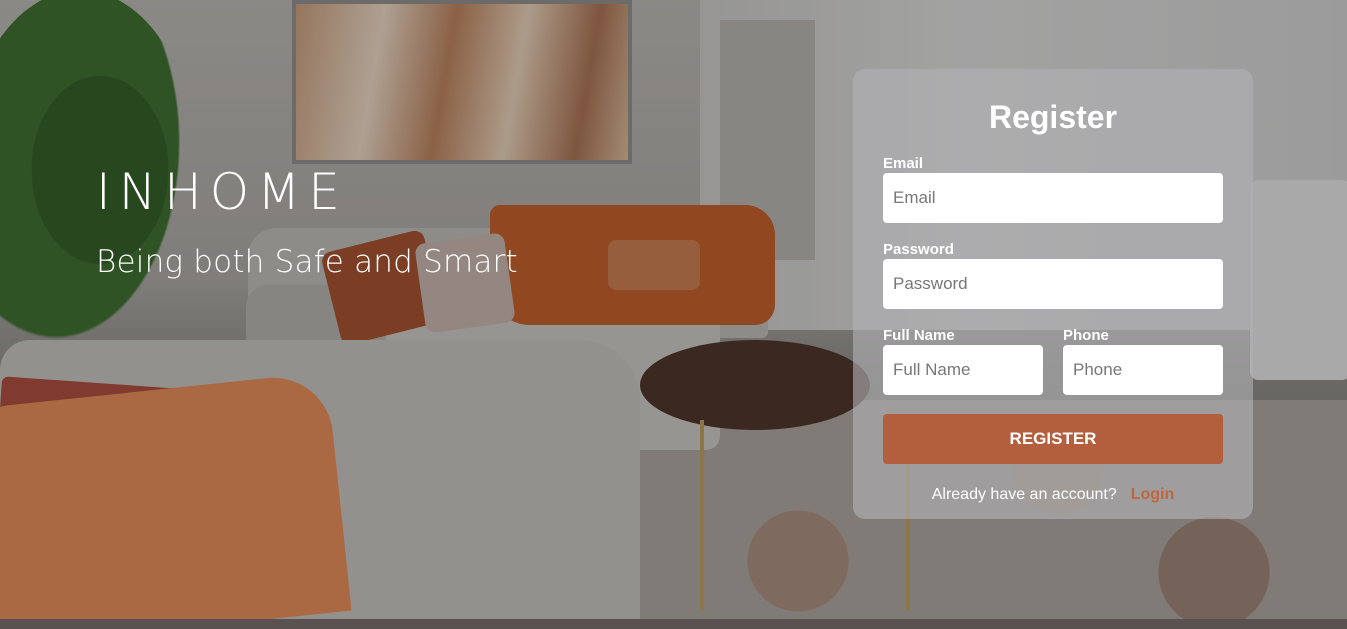 This screenshot has width=1347, height=629. What do you see at coordinates (963, 370) in the screenshot?
I see `full-name-field` at bounding box center [963, 370].